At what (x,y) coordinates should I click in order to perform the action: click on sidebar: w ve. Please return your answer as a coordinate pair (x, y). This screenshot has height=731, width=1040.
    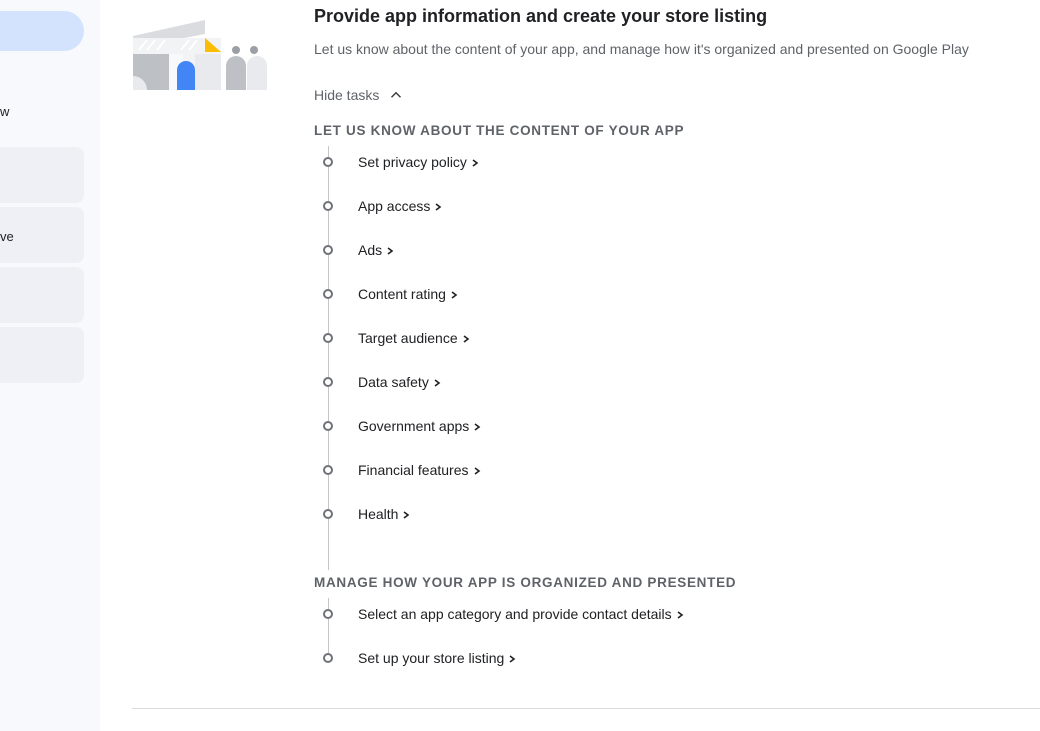
    Looking at the image, I should click on (50, 365).